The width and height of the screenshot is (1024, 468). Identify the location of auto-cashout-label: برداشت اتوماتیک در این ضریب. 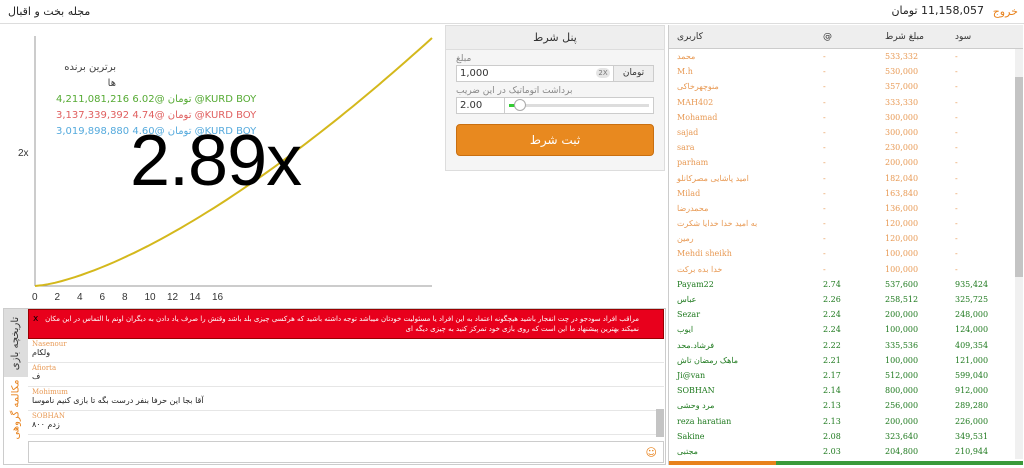
(514, 91).